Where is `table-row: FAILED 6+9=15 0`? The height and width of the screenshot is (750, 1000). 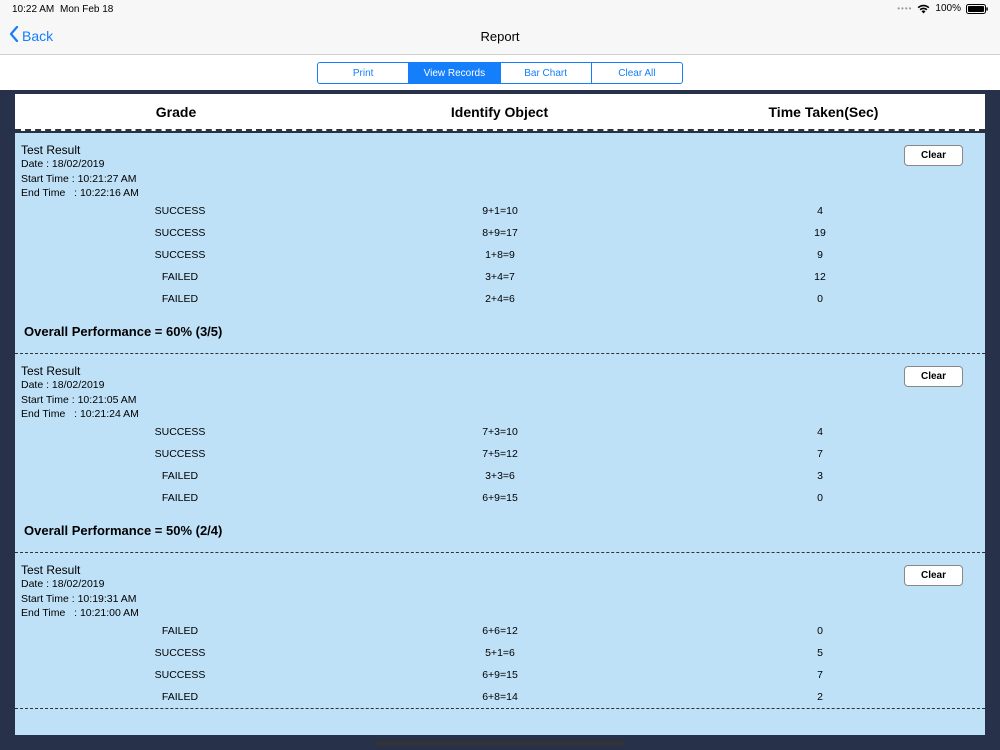
table-row: FAILED 6+9=15 0 is located at coordinates (500, 498).